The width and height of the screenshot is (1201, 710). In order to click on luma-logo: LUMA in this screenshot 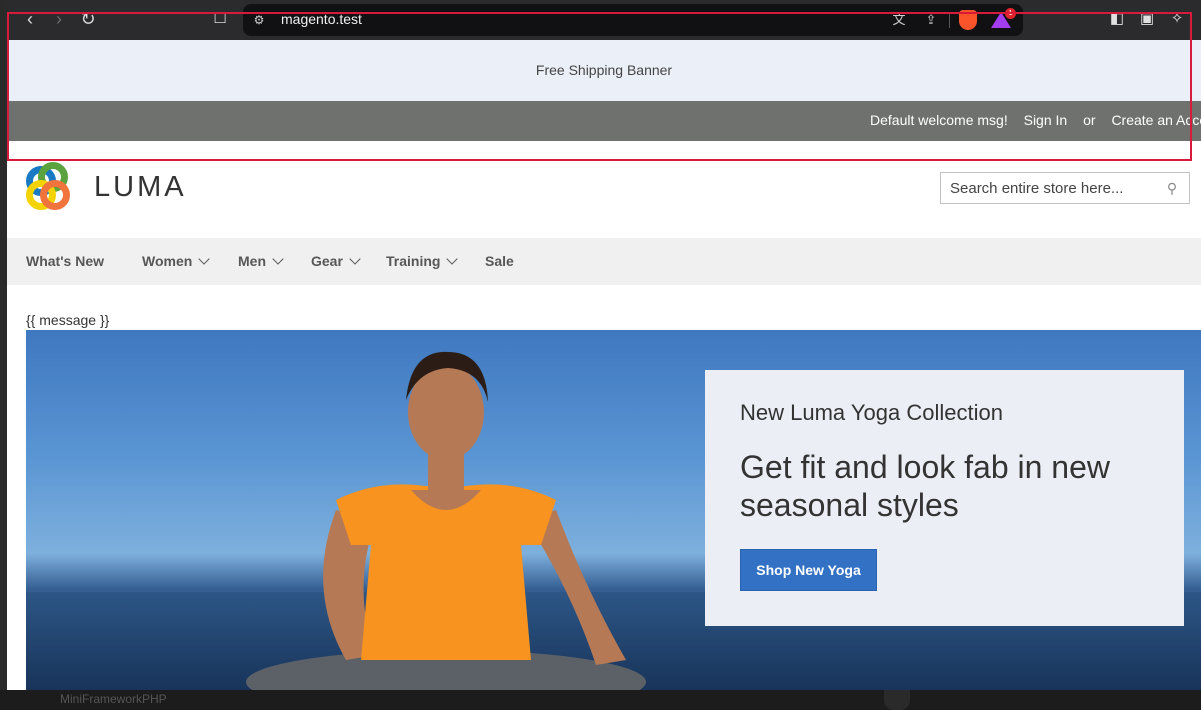, I will do `click(116, 188)`.